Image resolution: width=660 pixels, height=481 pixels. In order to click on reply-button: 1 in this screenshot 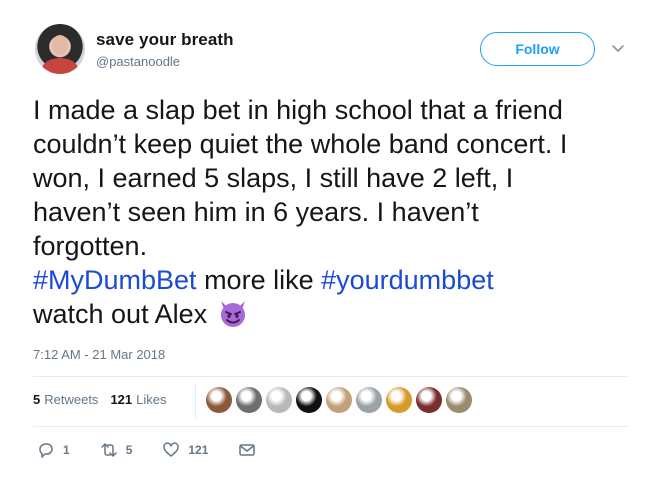, I will do `click(53, 450)`.